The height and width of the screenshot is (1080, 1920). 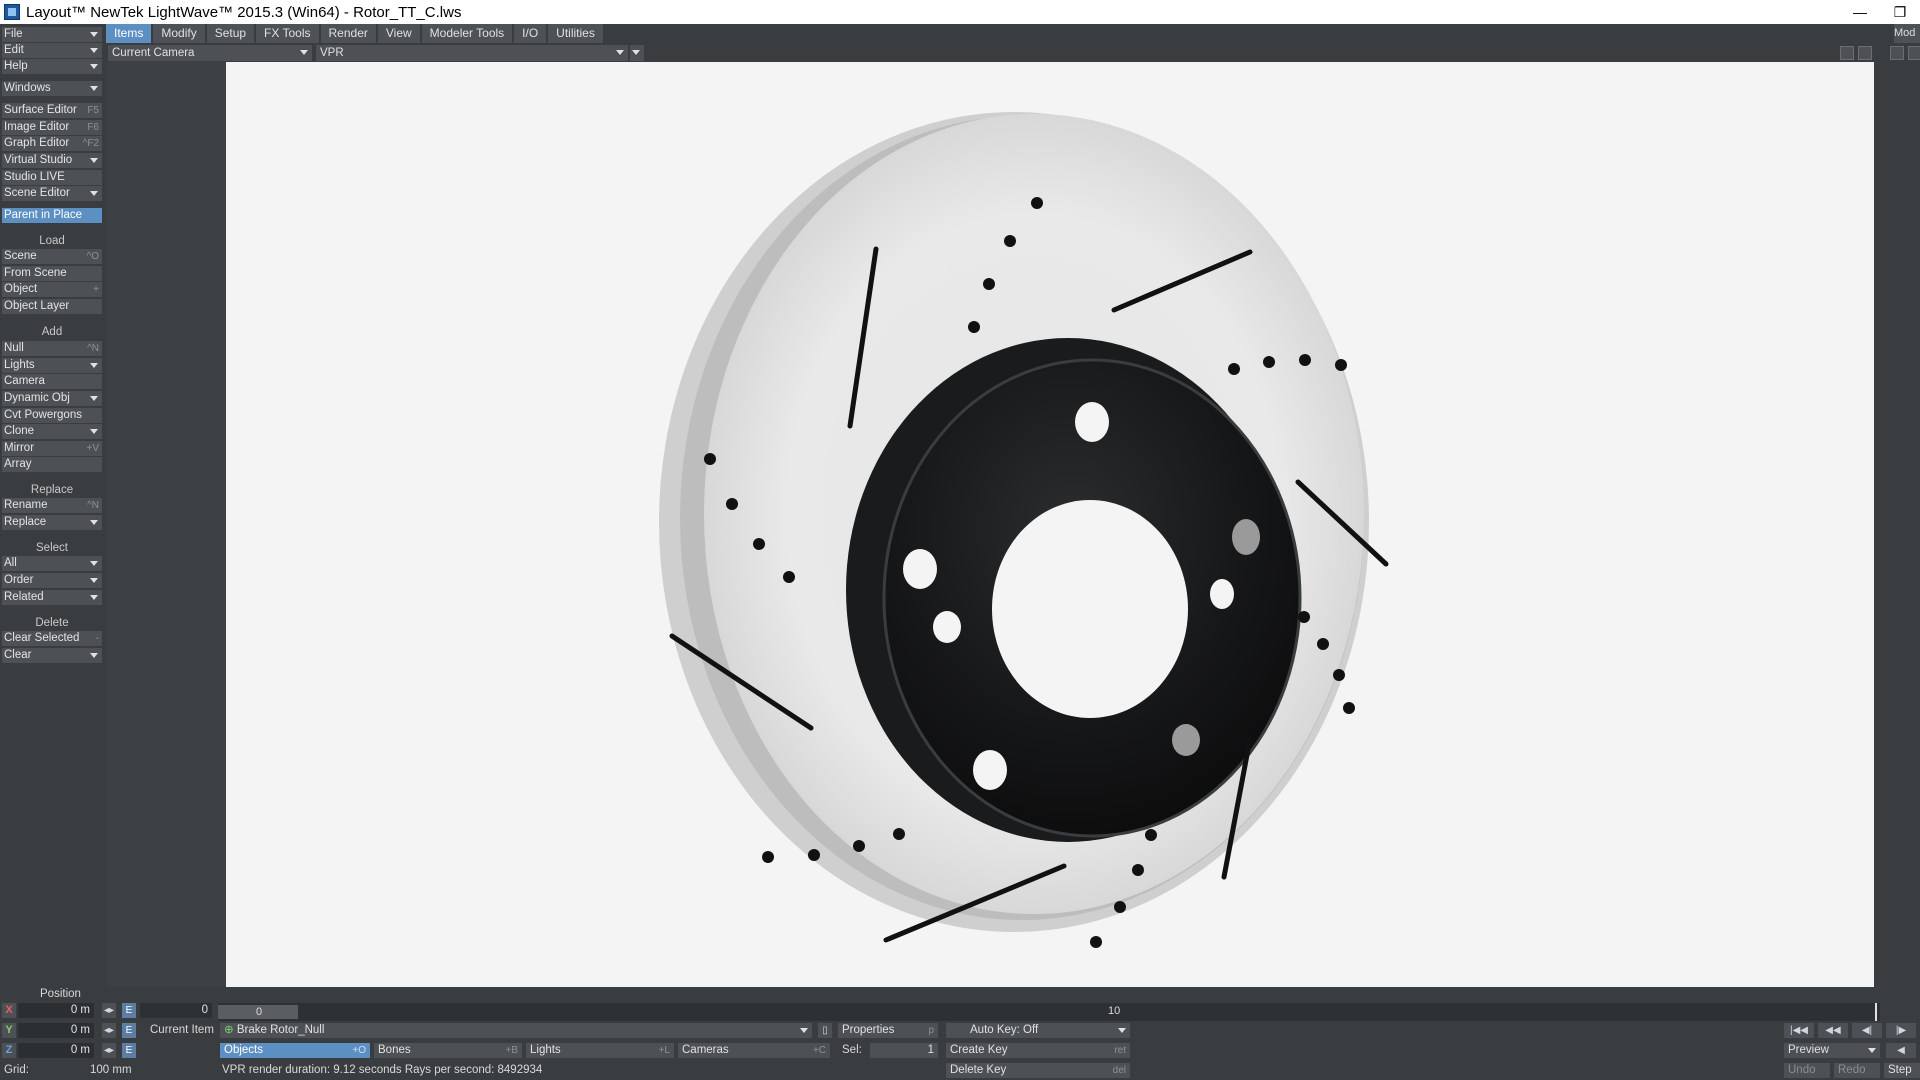 I want to click on timeline-end-marker, so click(x=1876, y=1012).